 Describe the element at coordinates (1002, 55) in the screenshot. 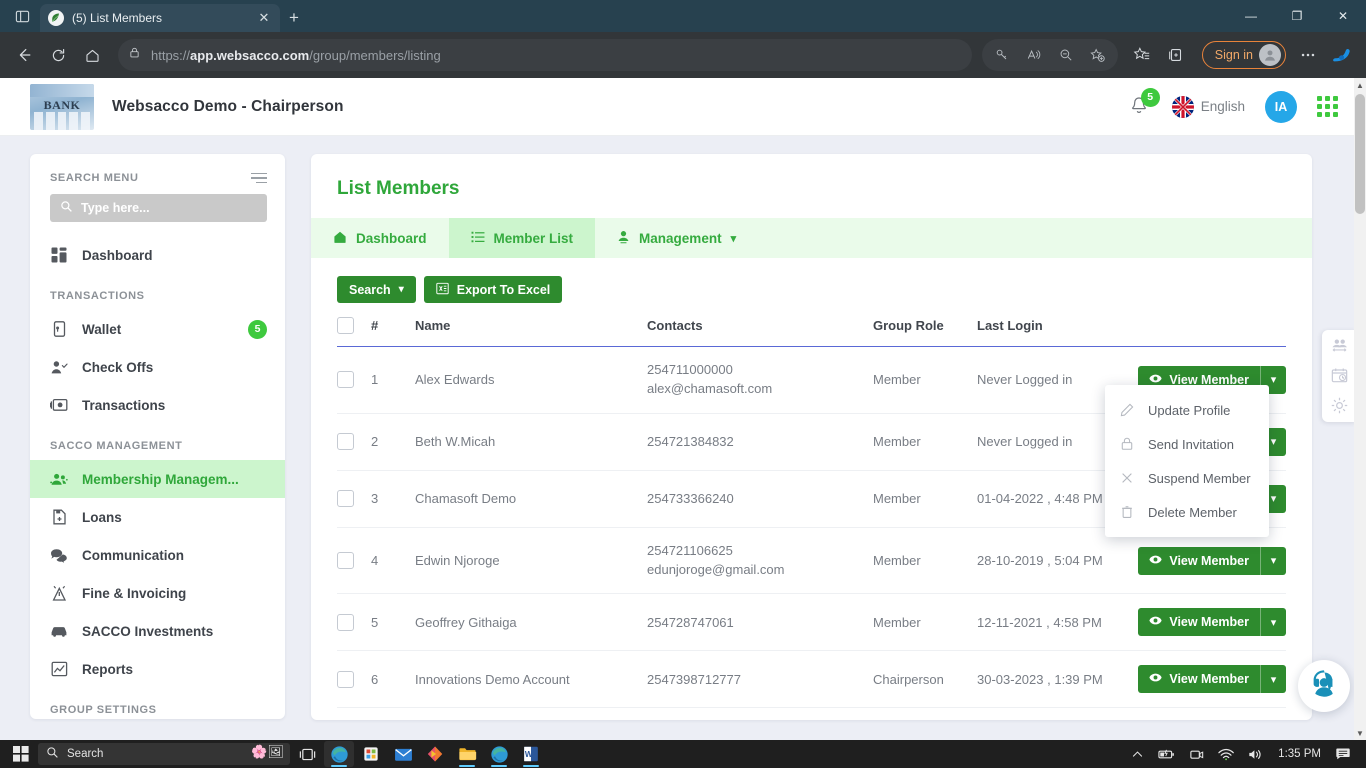

I see `key-icon` at that location.